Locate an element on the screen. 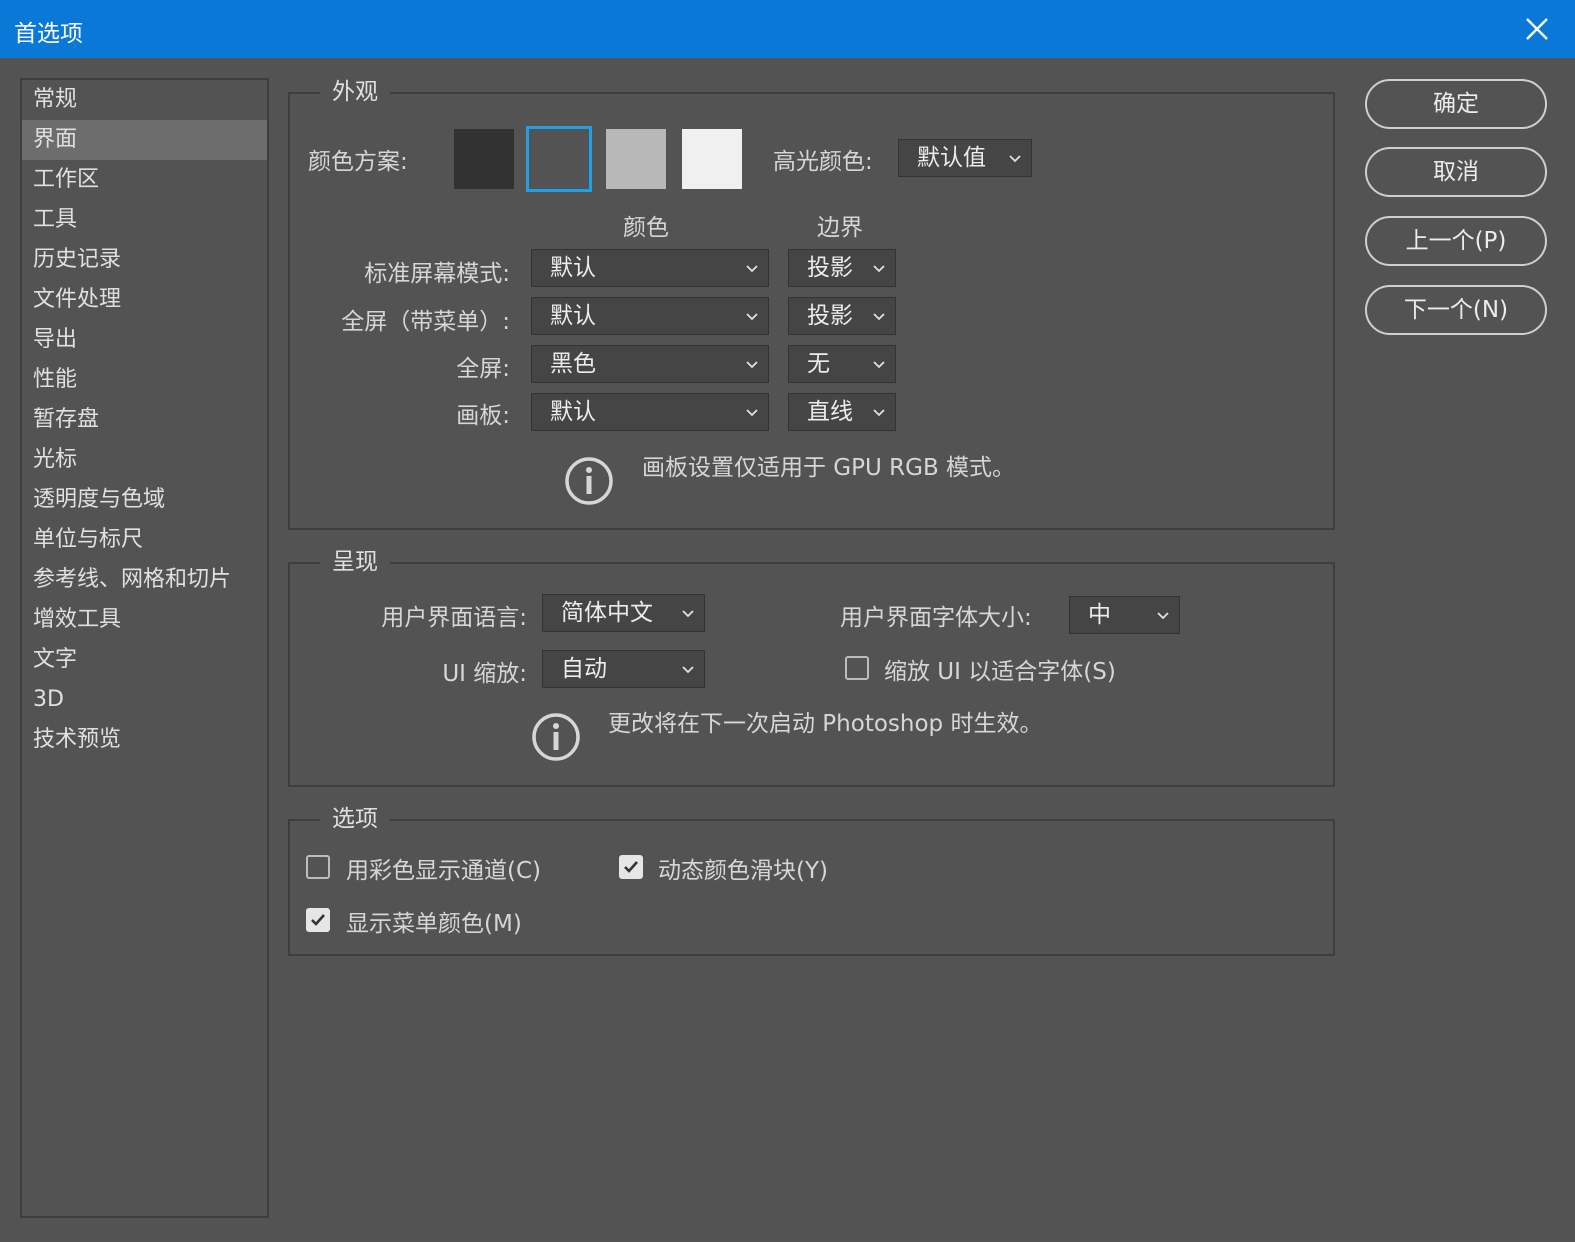 The height and width of the screenshot is (1242, 1575). show-channels-in-color-label: 用彩色显示通道(C) is located at coordinates (443, 868).